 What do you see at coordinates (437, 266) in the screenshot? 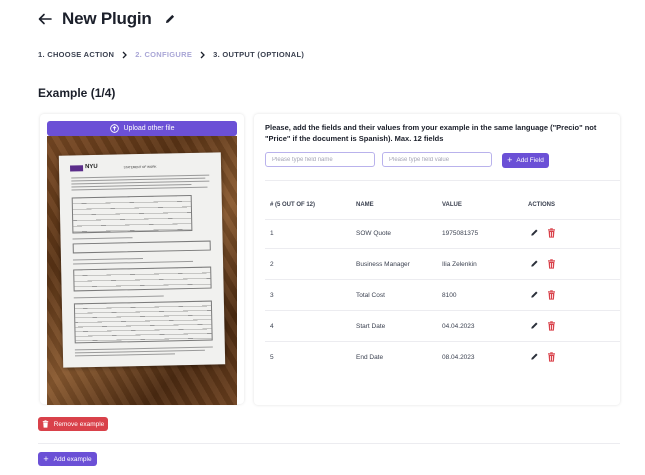
I see `table-row: 2 Business Manager Ilia Zelenkin` at bounding box center [437, 266].